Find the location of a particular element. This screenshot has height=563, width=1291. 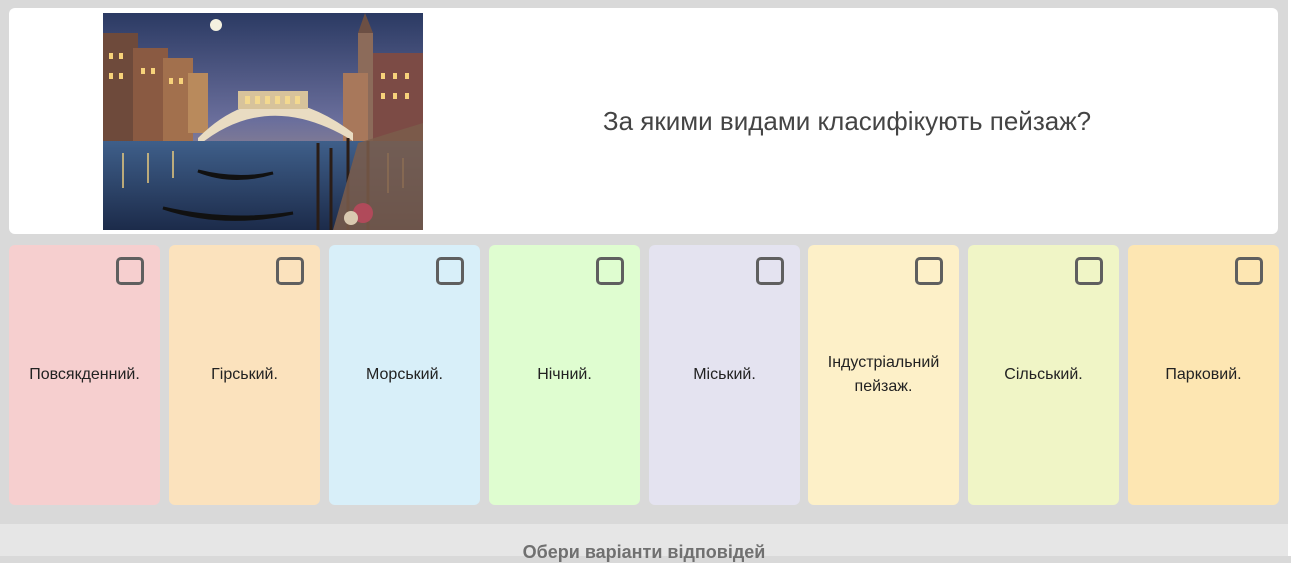

answer-label: Індустріальний пейзаж. is located at coordinates (883, 374).